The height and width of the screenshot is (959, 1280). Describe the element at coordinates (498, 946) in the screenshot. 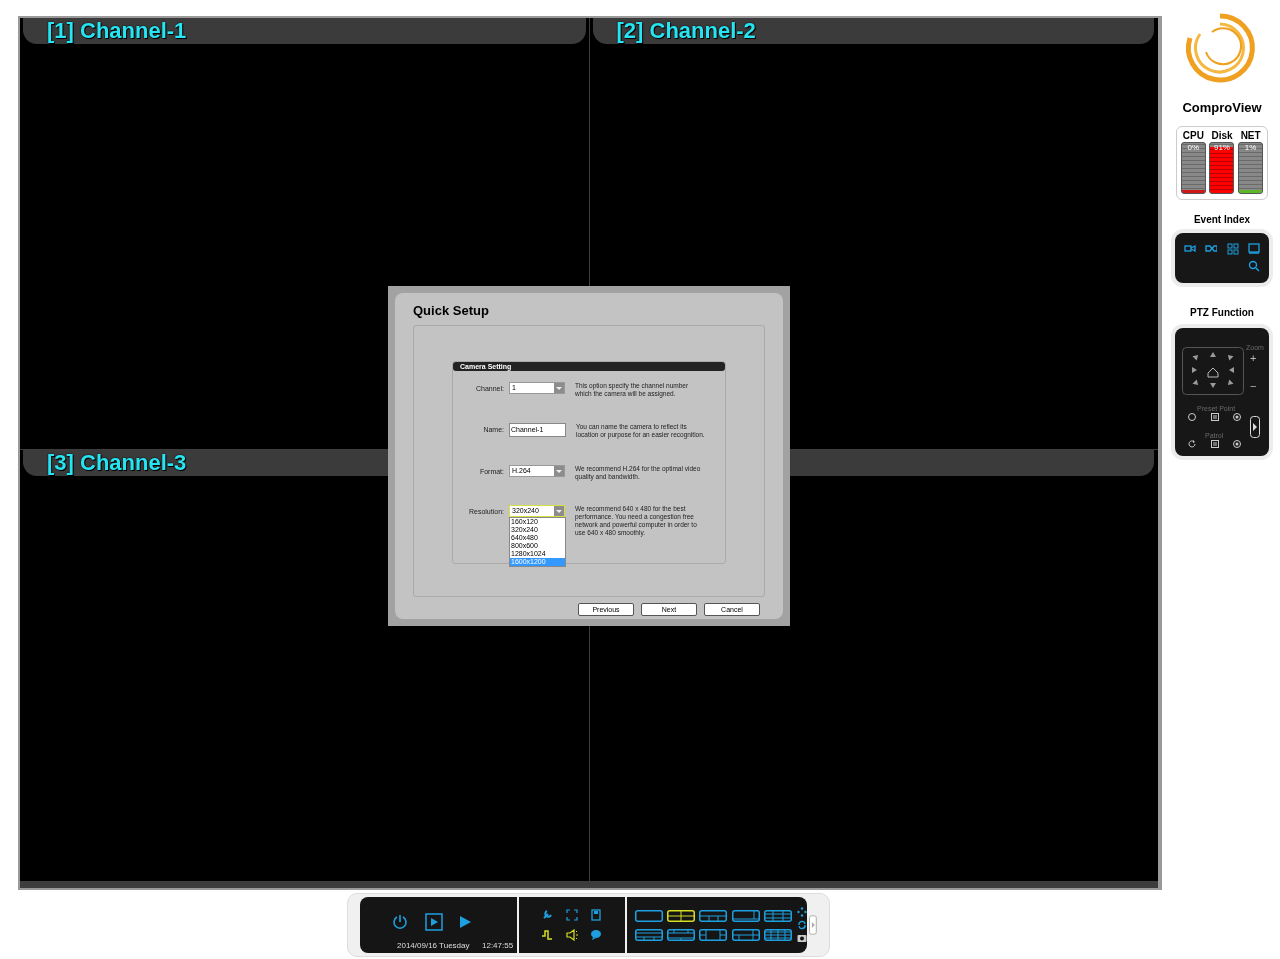

I see `time-text: 12:47:55` at that location.